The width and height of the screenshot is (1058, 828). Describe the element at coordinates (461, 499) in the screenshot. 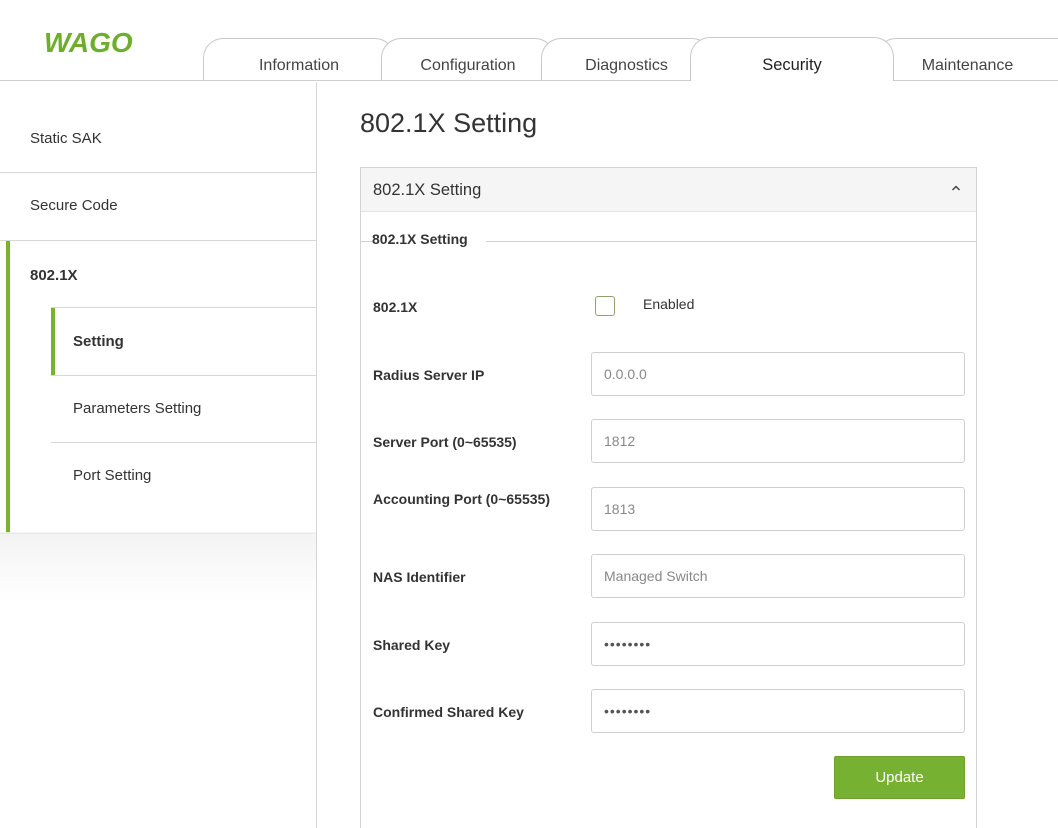

I see `accounting-port-label: Accounting Port (0~65535)` at that location.